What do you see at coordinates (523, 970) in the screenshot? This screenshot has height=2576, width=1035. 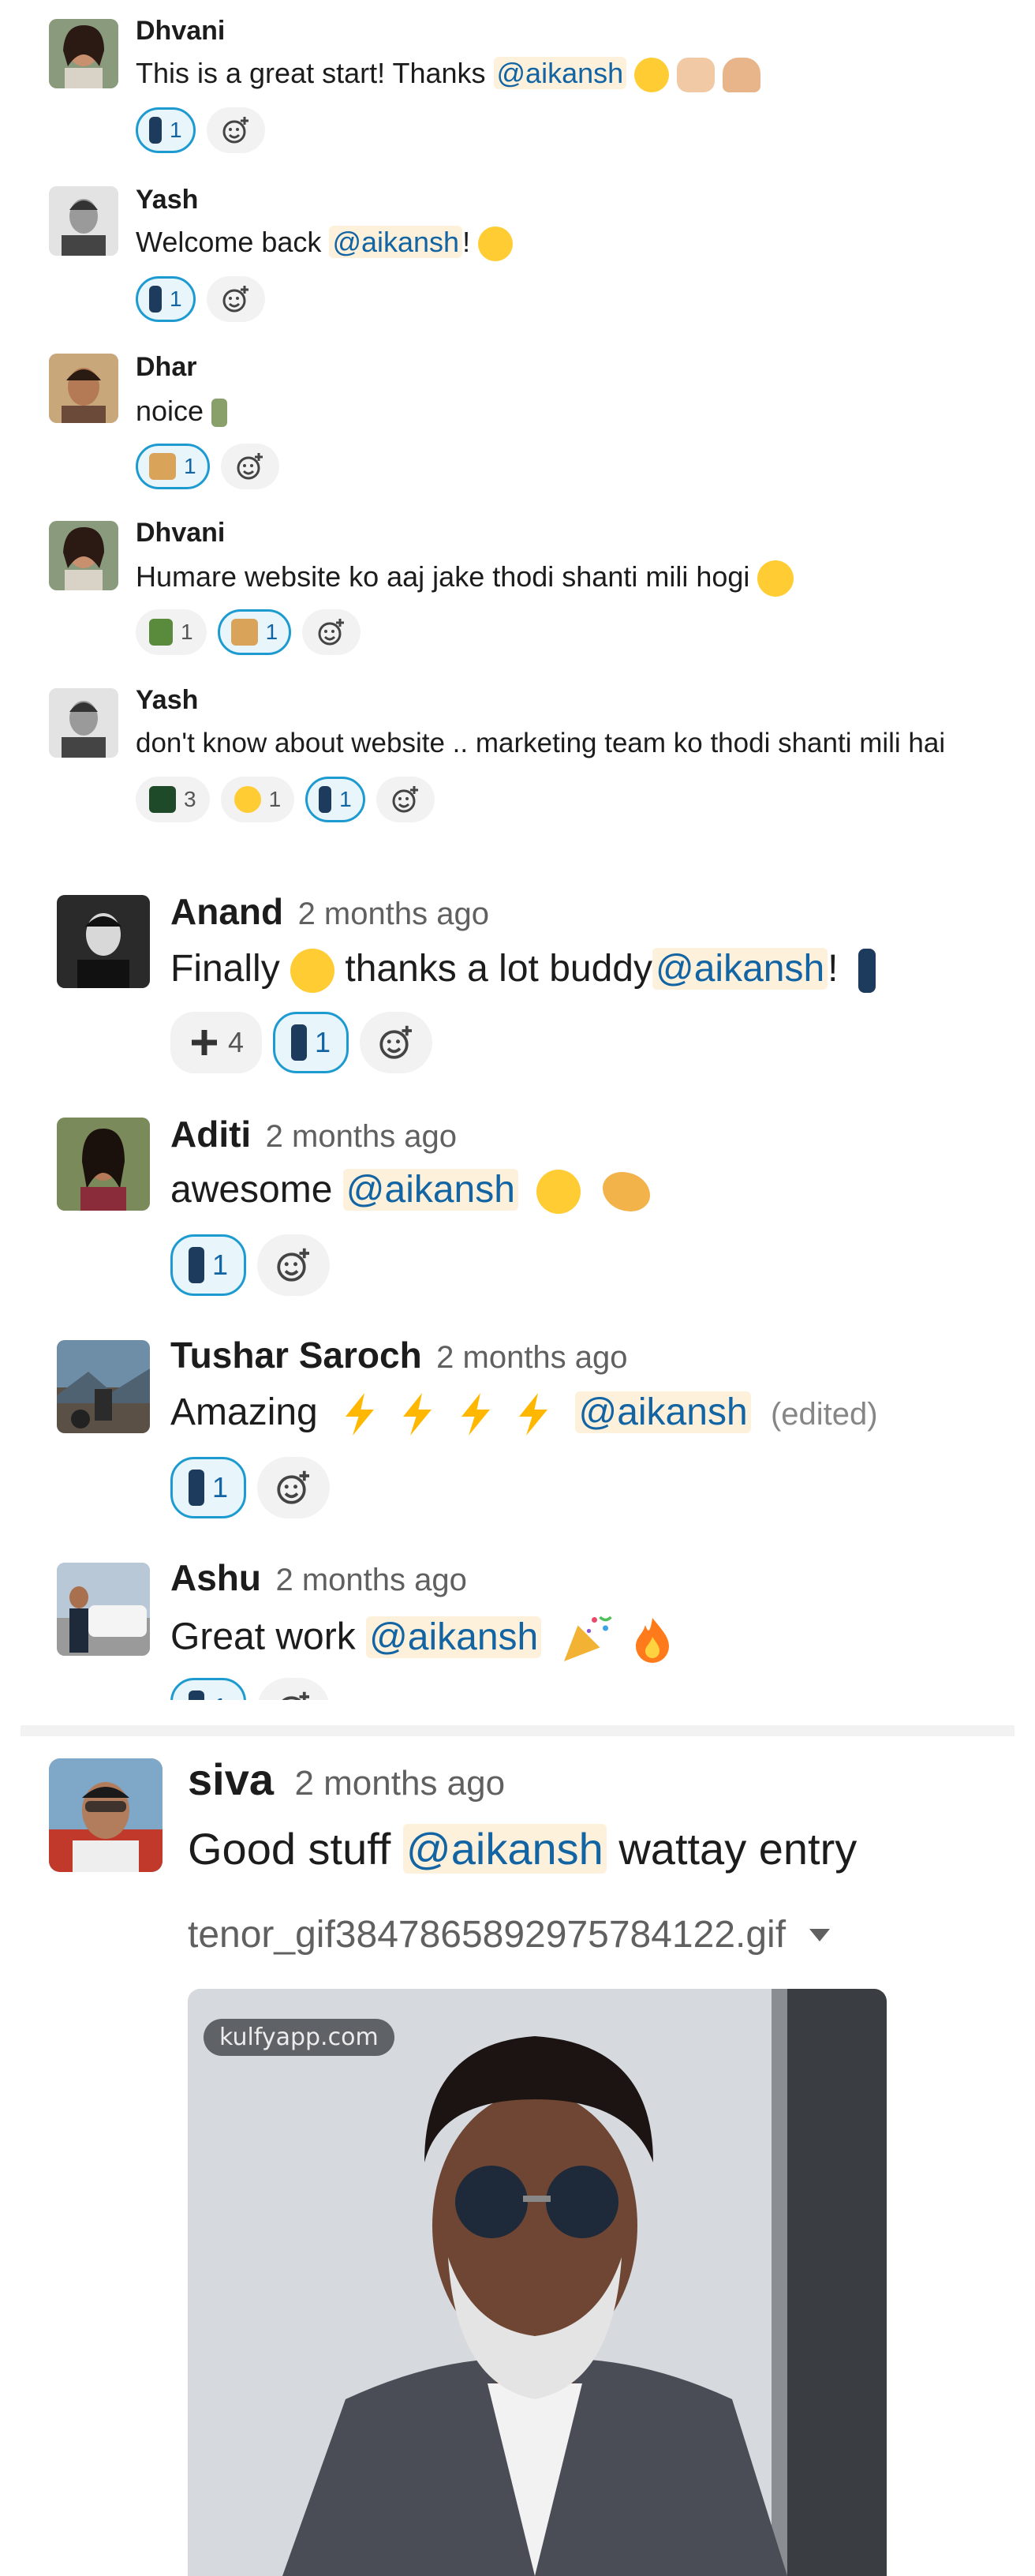 I see `message-text: Finally thanks a lot buddy@aikansh!` at bounding box center [523, 970].